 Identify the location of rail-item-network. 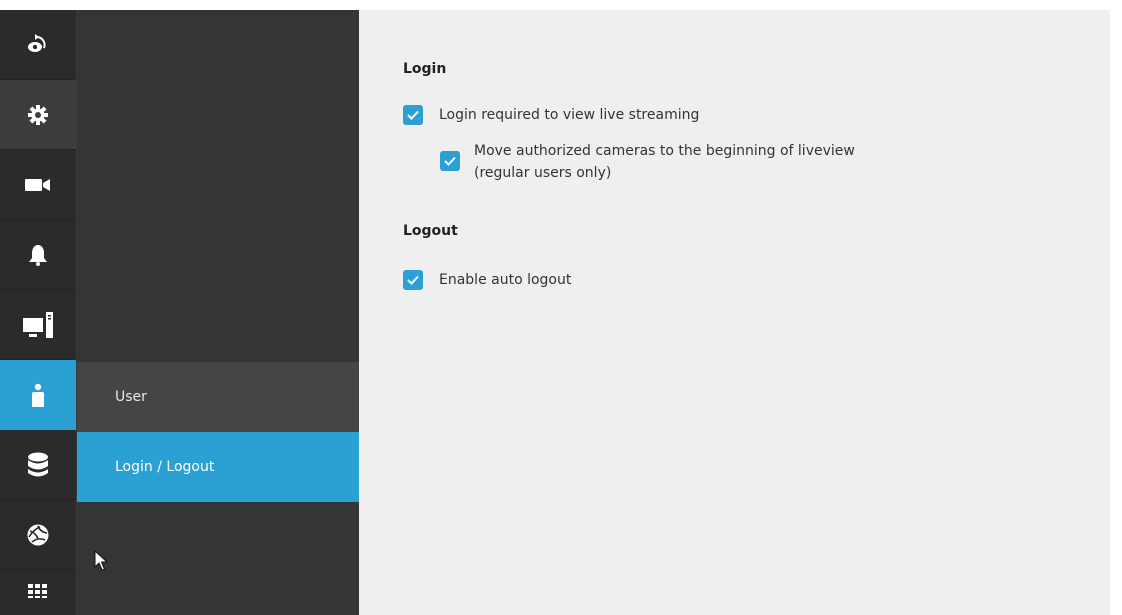
(38, 535).